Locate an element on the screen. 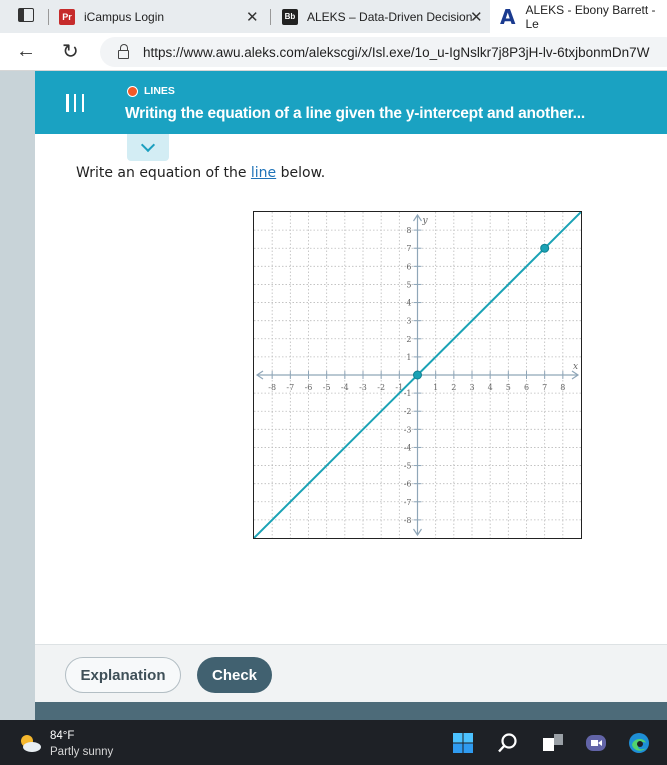 This screenshot has height=765, width=667. weather-condition: Partly sunny is located at coordinates (81, 752).